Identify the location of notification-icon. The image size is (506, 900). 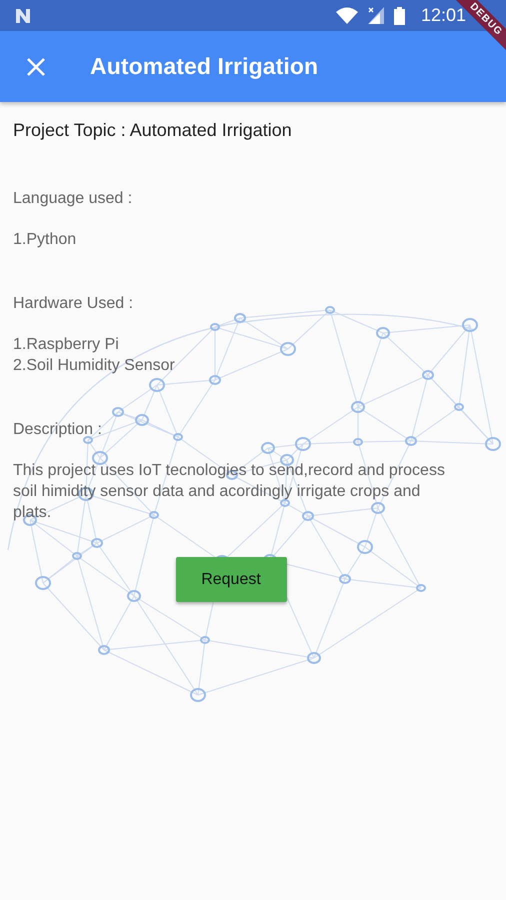
(23, 16).